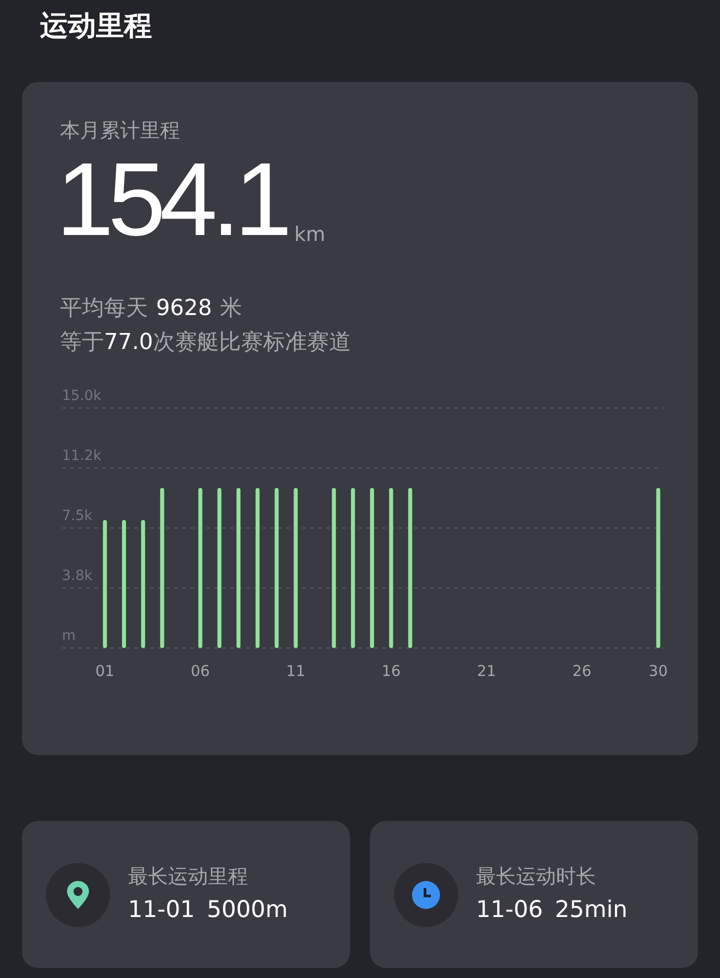 The width and height of the screenshot is (720, 978). Describe the element at coordinates (77, 576) in the screenshot. I see `y-axis-label: 3.8k` at that location.